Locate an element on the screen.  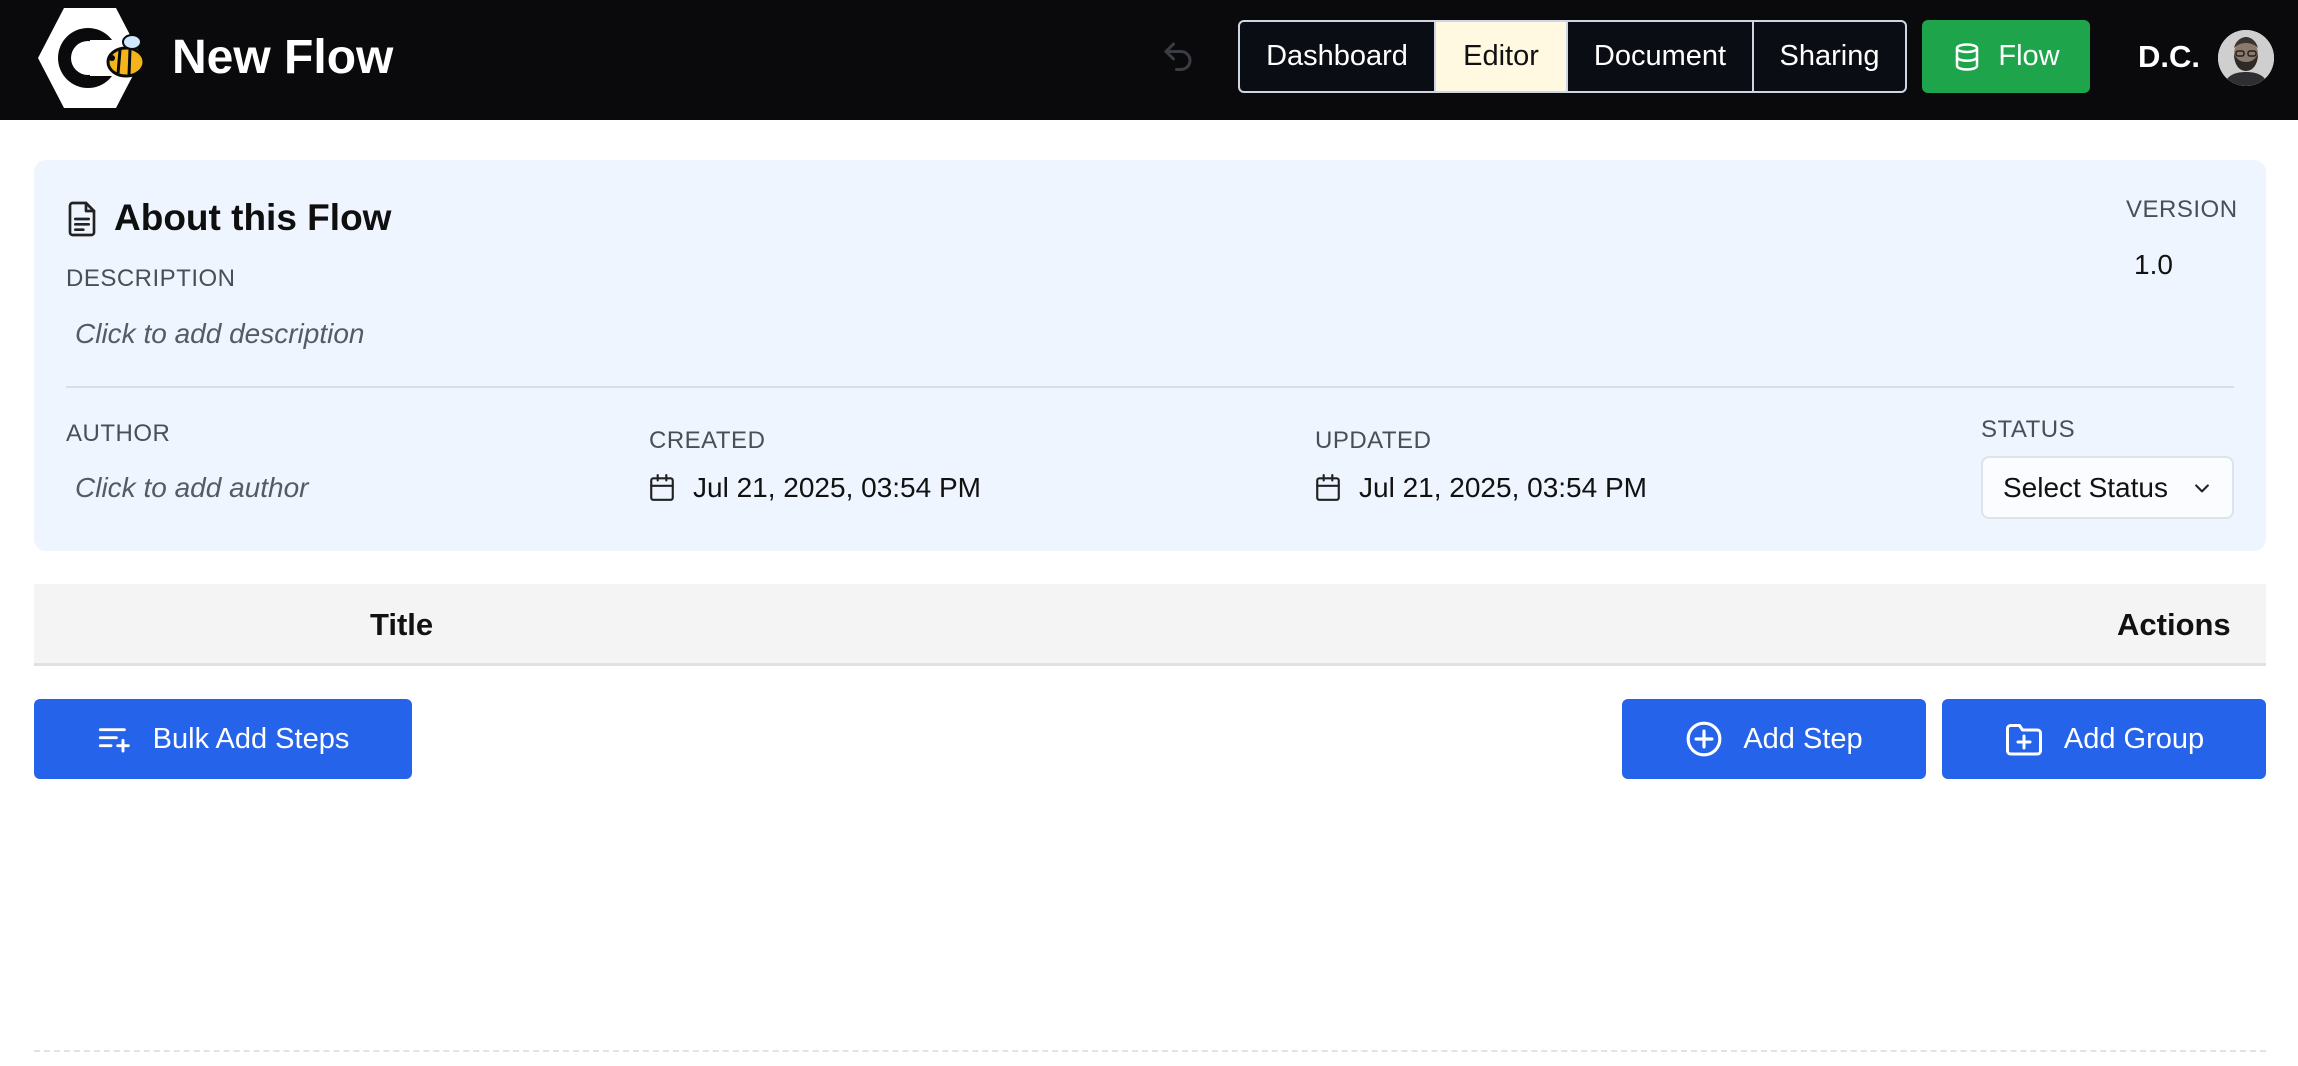
status-select: Select Status is located at coordinates (2107, 487).